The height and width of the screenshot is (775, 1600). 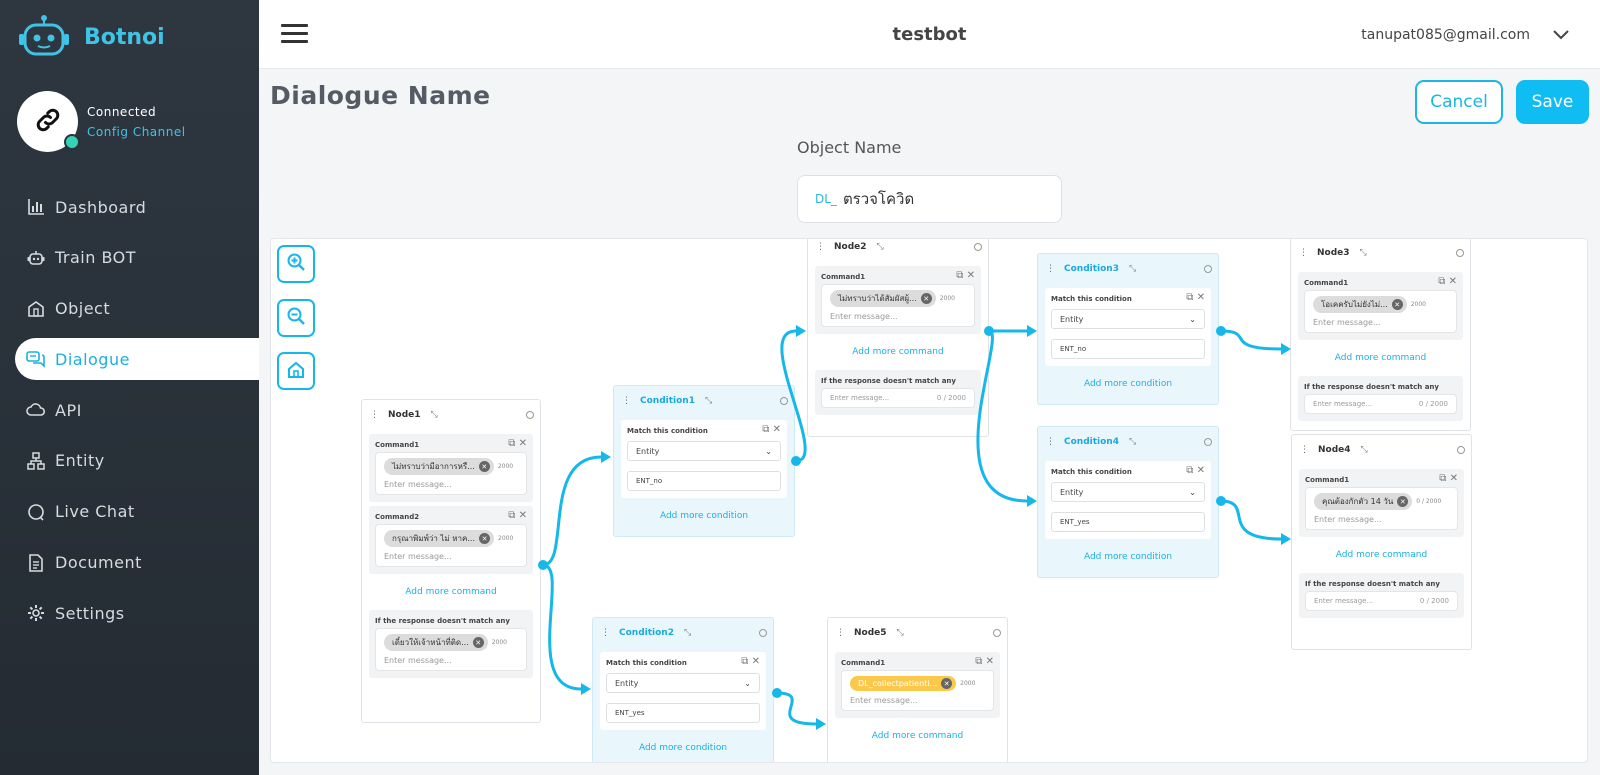 What do you see at coordinates (883, 298) in the screenshot?
I see `message-chip: ไม่ทราบว่าได้สัมผัสผู้... ✕` at bounding box center [883, 298].